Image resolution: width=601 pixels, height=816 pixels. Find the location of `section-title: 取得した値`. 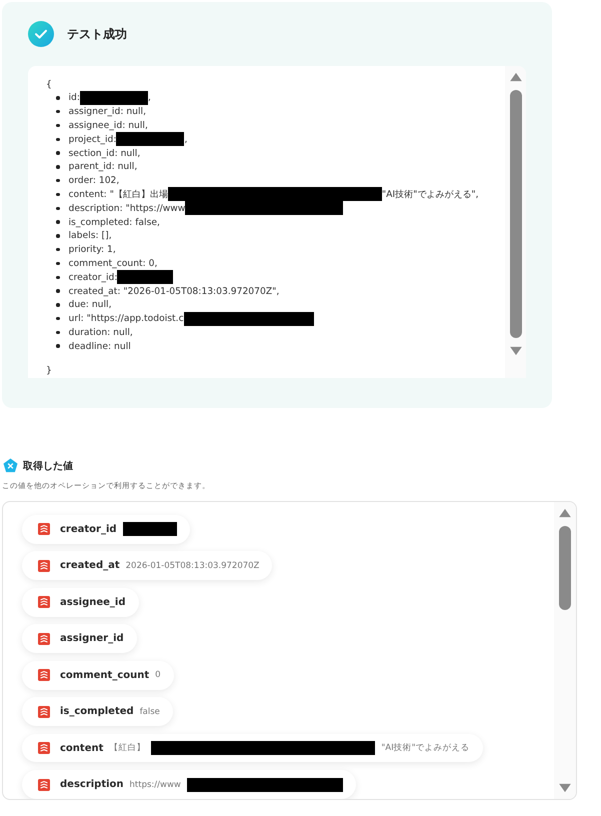

section-title: 取得した値 is located at coordinates (48, 466).